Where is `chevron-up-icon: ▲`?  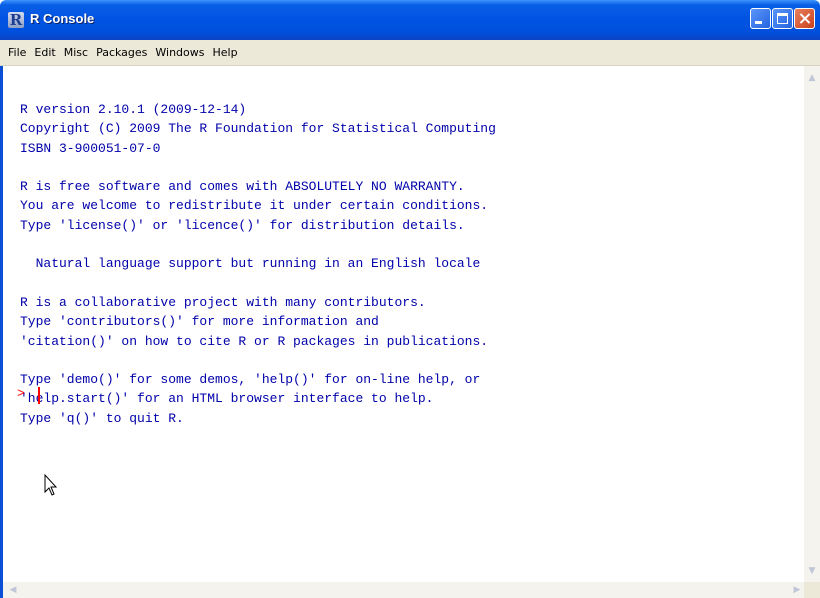 chevron-up-icon: ▲ is located at coordinates (812, 78).